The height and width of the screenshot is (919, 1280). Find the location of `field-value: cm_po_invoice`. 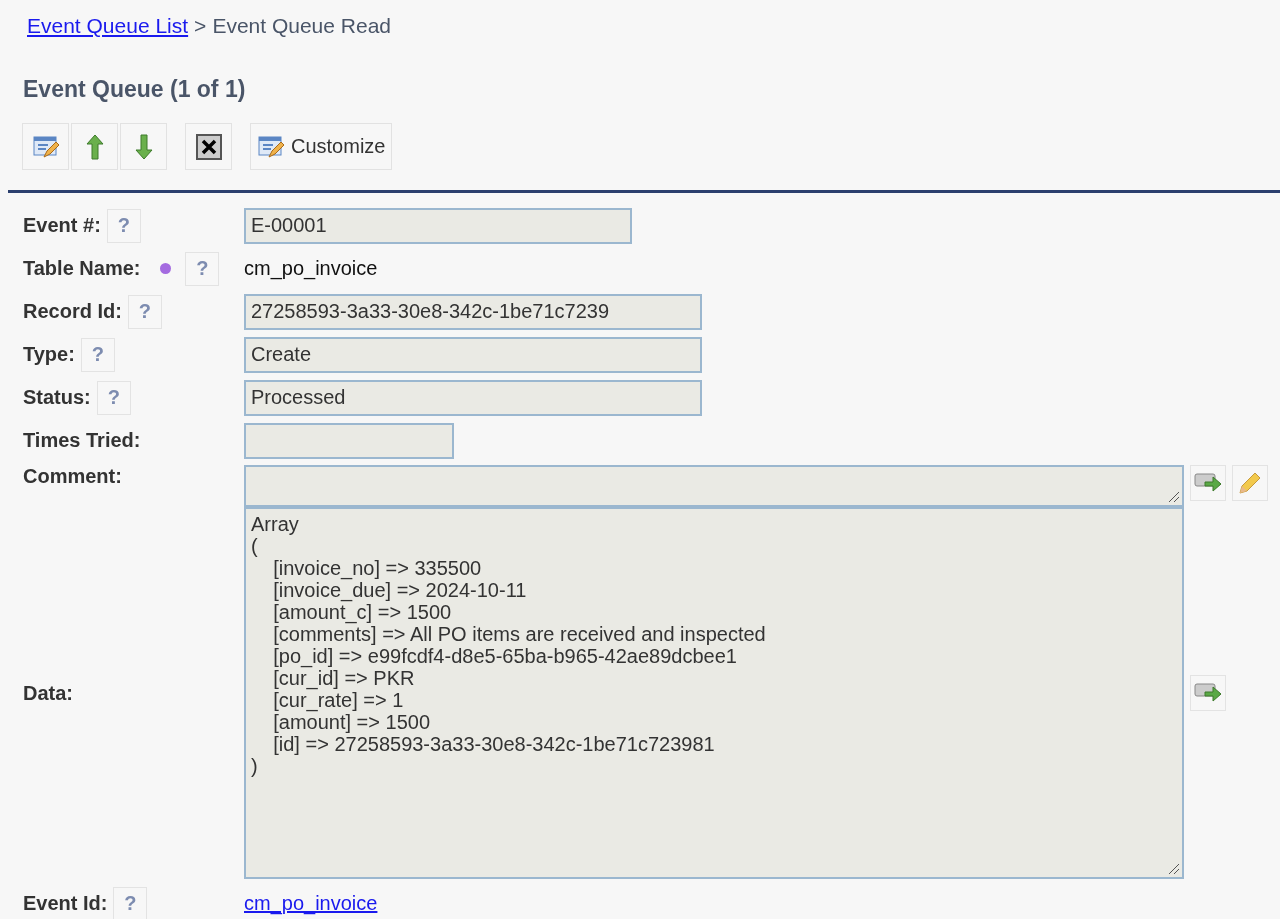

field-value: cm_po_invoice is located at coordinates (311, 268).